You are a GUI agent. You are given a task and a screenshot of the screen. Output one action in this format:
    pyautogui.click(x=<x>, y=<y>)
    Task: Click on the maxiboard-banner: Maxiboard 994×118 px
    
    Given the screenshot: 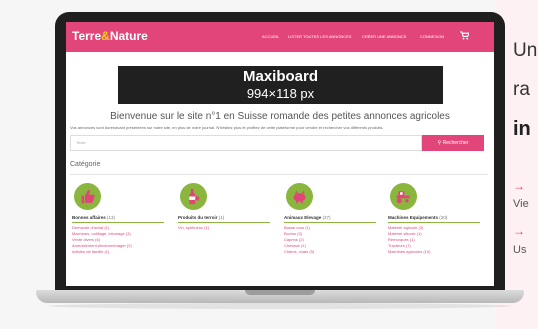 What is the action you would take?
    pyautogui.click(x=280, y=85)
    